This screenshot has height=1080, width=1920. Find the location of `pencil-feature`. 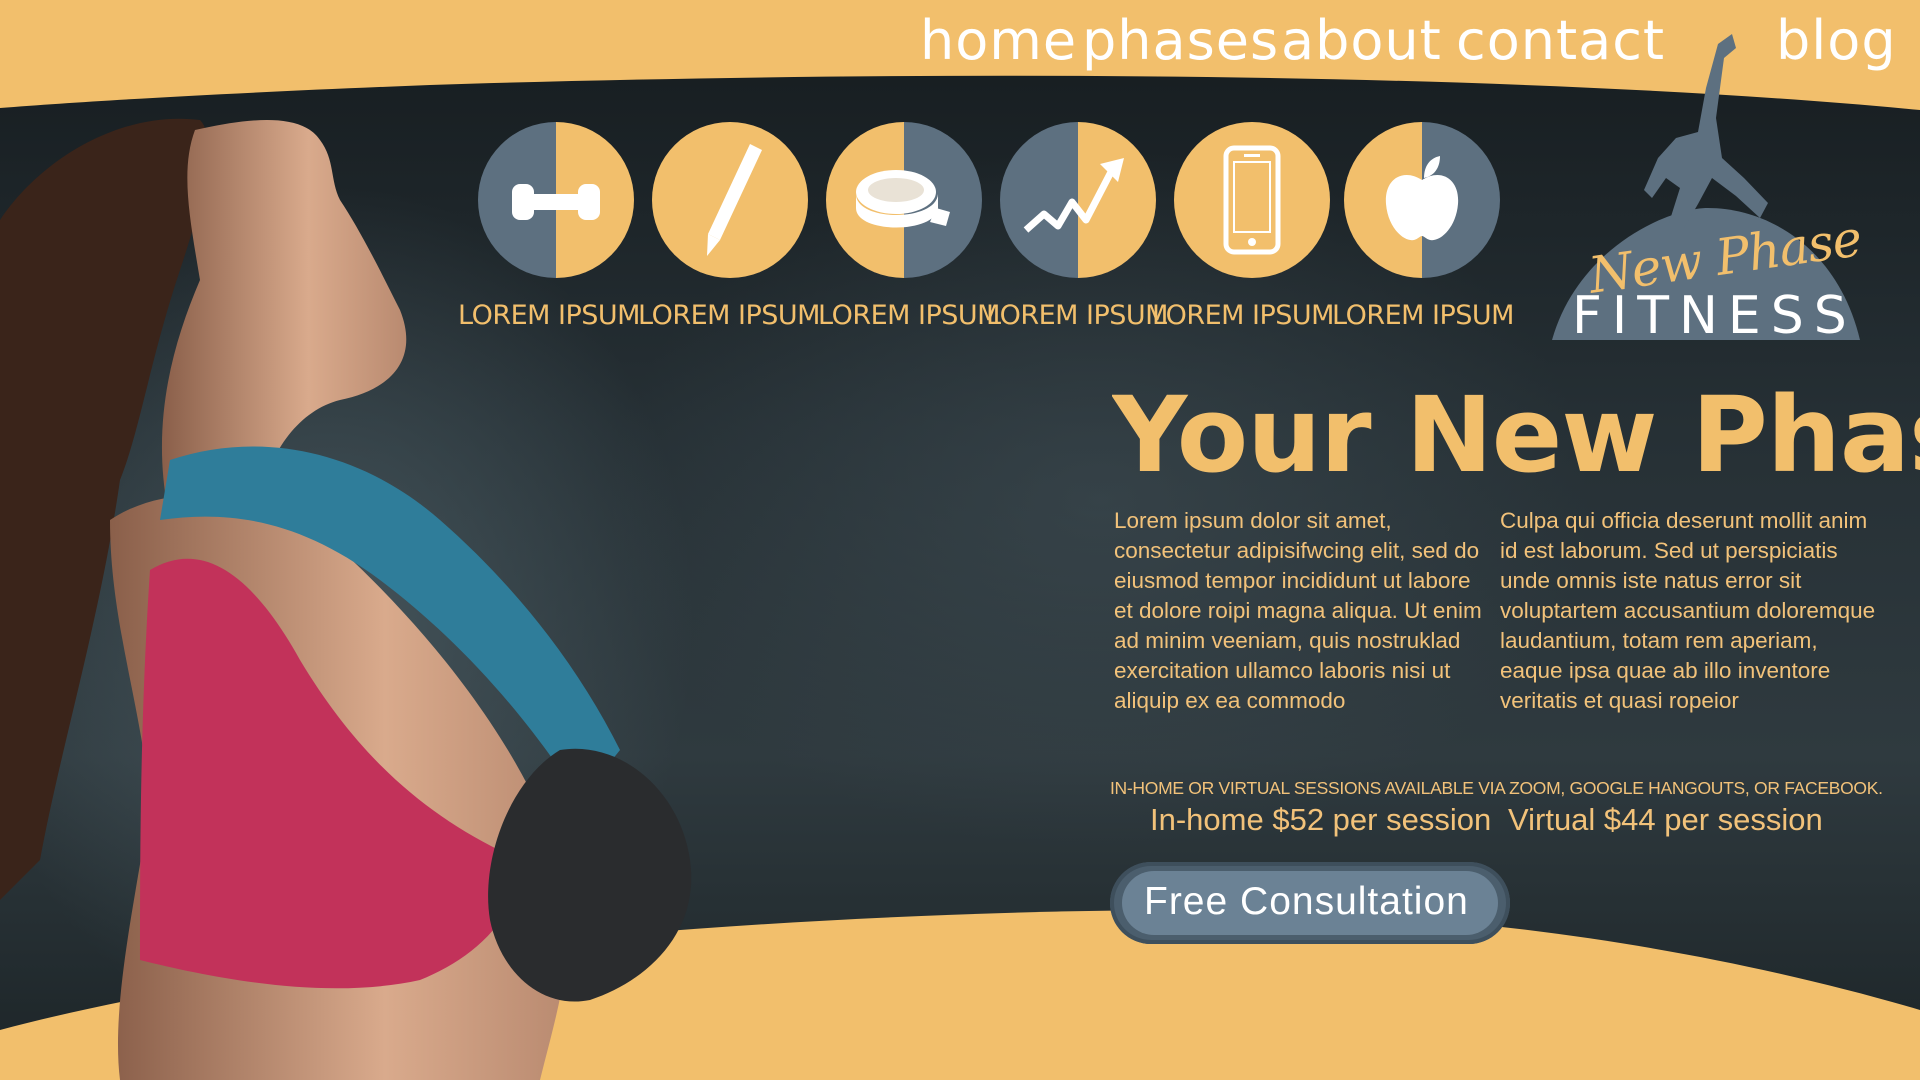

pencil-feature is located at coordinates (730, 200).